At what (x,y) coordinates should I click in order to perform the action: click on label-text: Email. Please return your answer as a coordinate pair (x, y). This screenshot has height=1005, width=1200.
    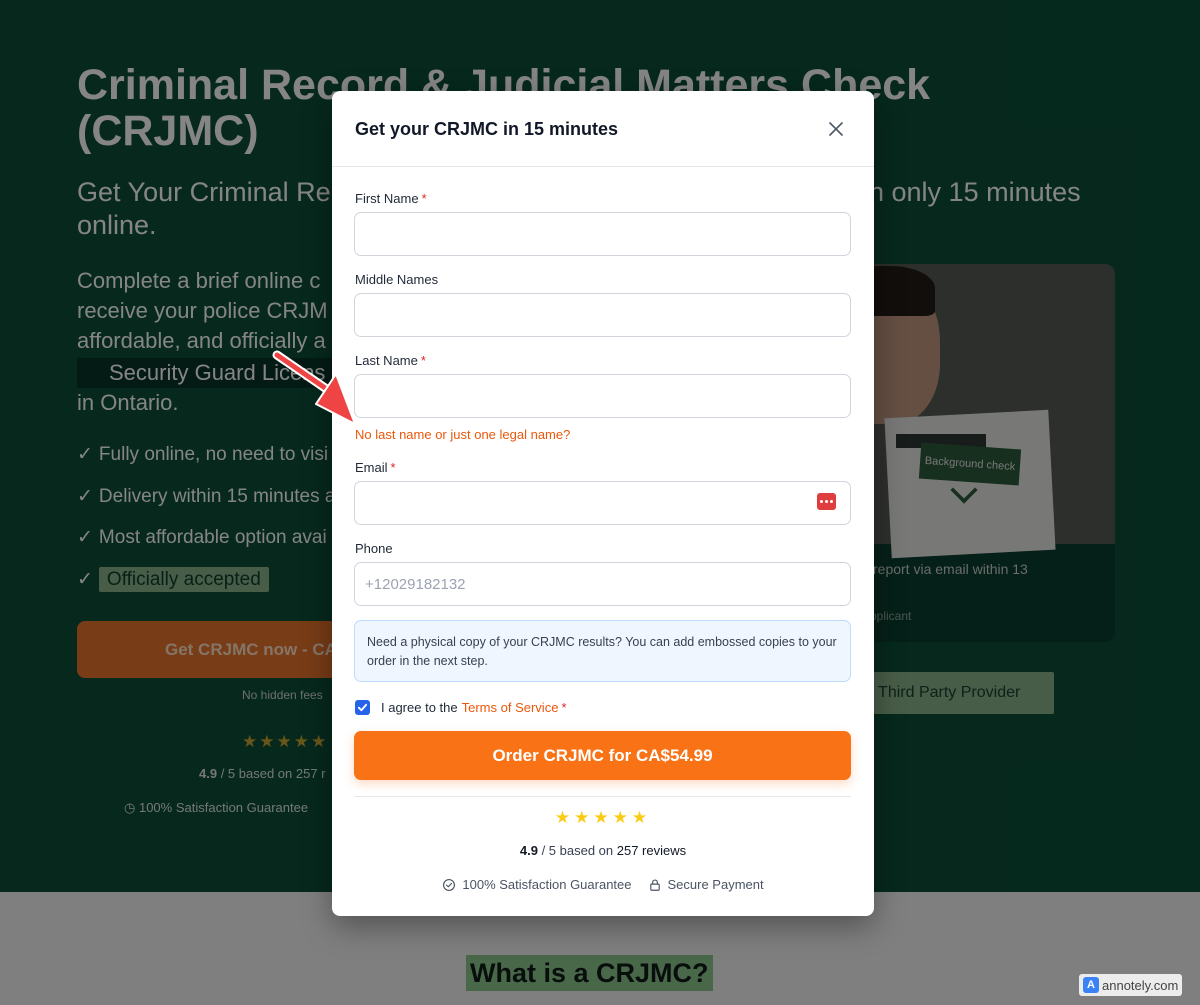
    Looking at the image, I should click on (371, 467).